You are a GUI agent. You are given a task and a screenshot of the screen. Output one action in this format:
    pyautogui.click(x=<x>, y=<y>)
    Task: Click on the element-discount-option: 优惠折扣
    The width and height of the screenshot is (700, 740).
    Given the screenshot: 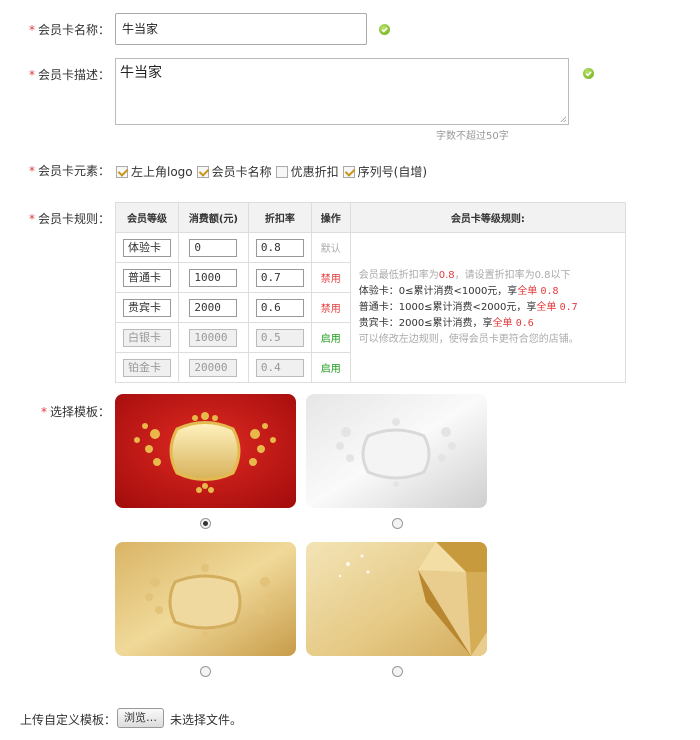 What is the action you would take?
    pyautogui.click(x=307, y=171)
    